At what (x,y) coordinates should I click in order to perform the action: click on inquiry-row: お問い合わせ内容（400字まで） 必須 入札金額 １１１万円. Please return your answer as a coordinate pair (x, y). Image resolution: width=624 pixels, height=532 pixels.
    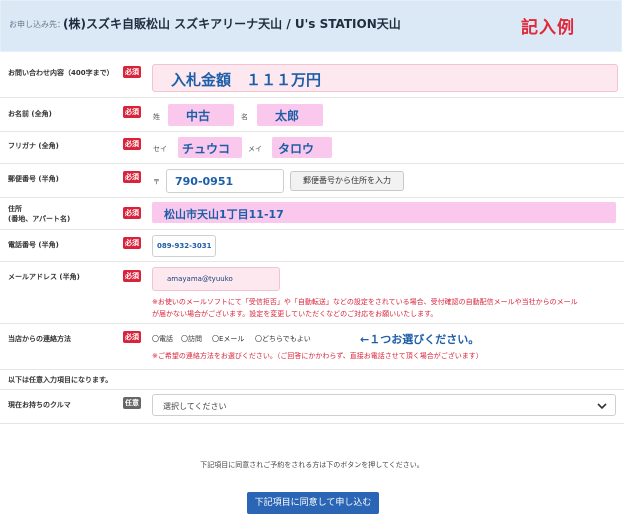
    Looking at the image, I should click on (312, 78).